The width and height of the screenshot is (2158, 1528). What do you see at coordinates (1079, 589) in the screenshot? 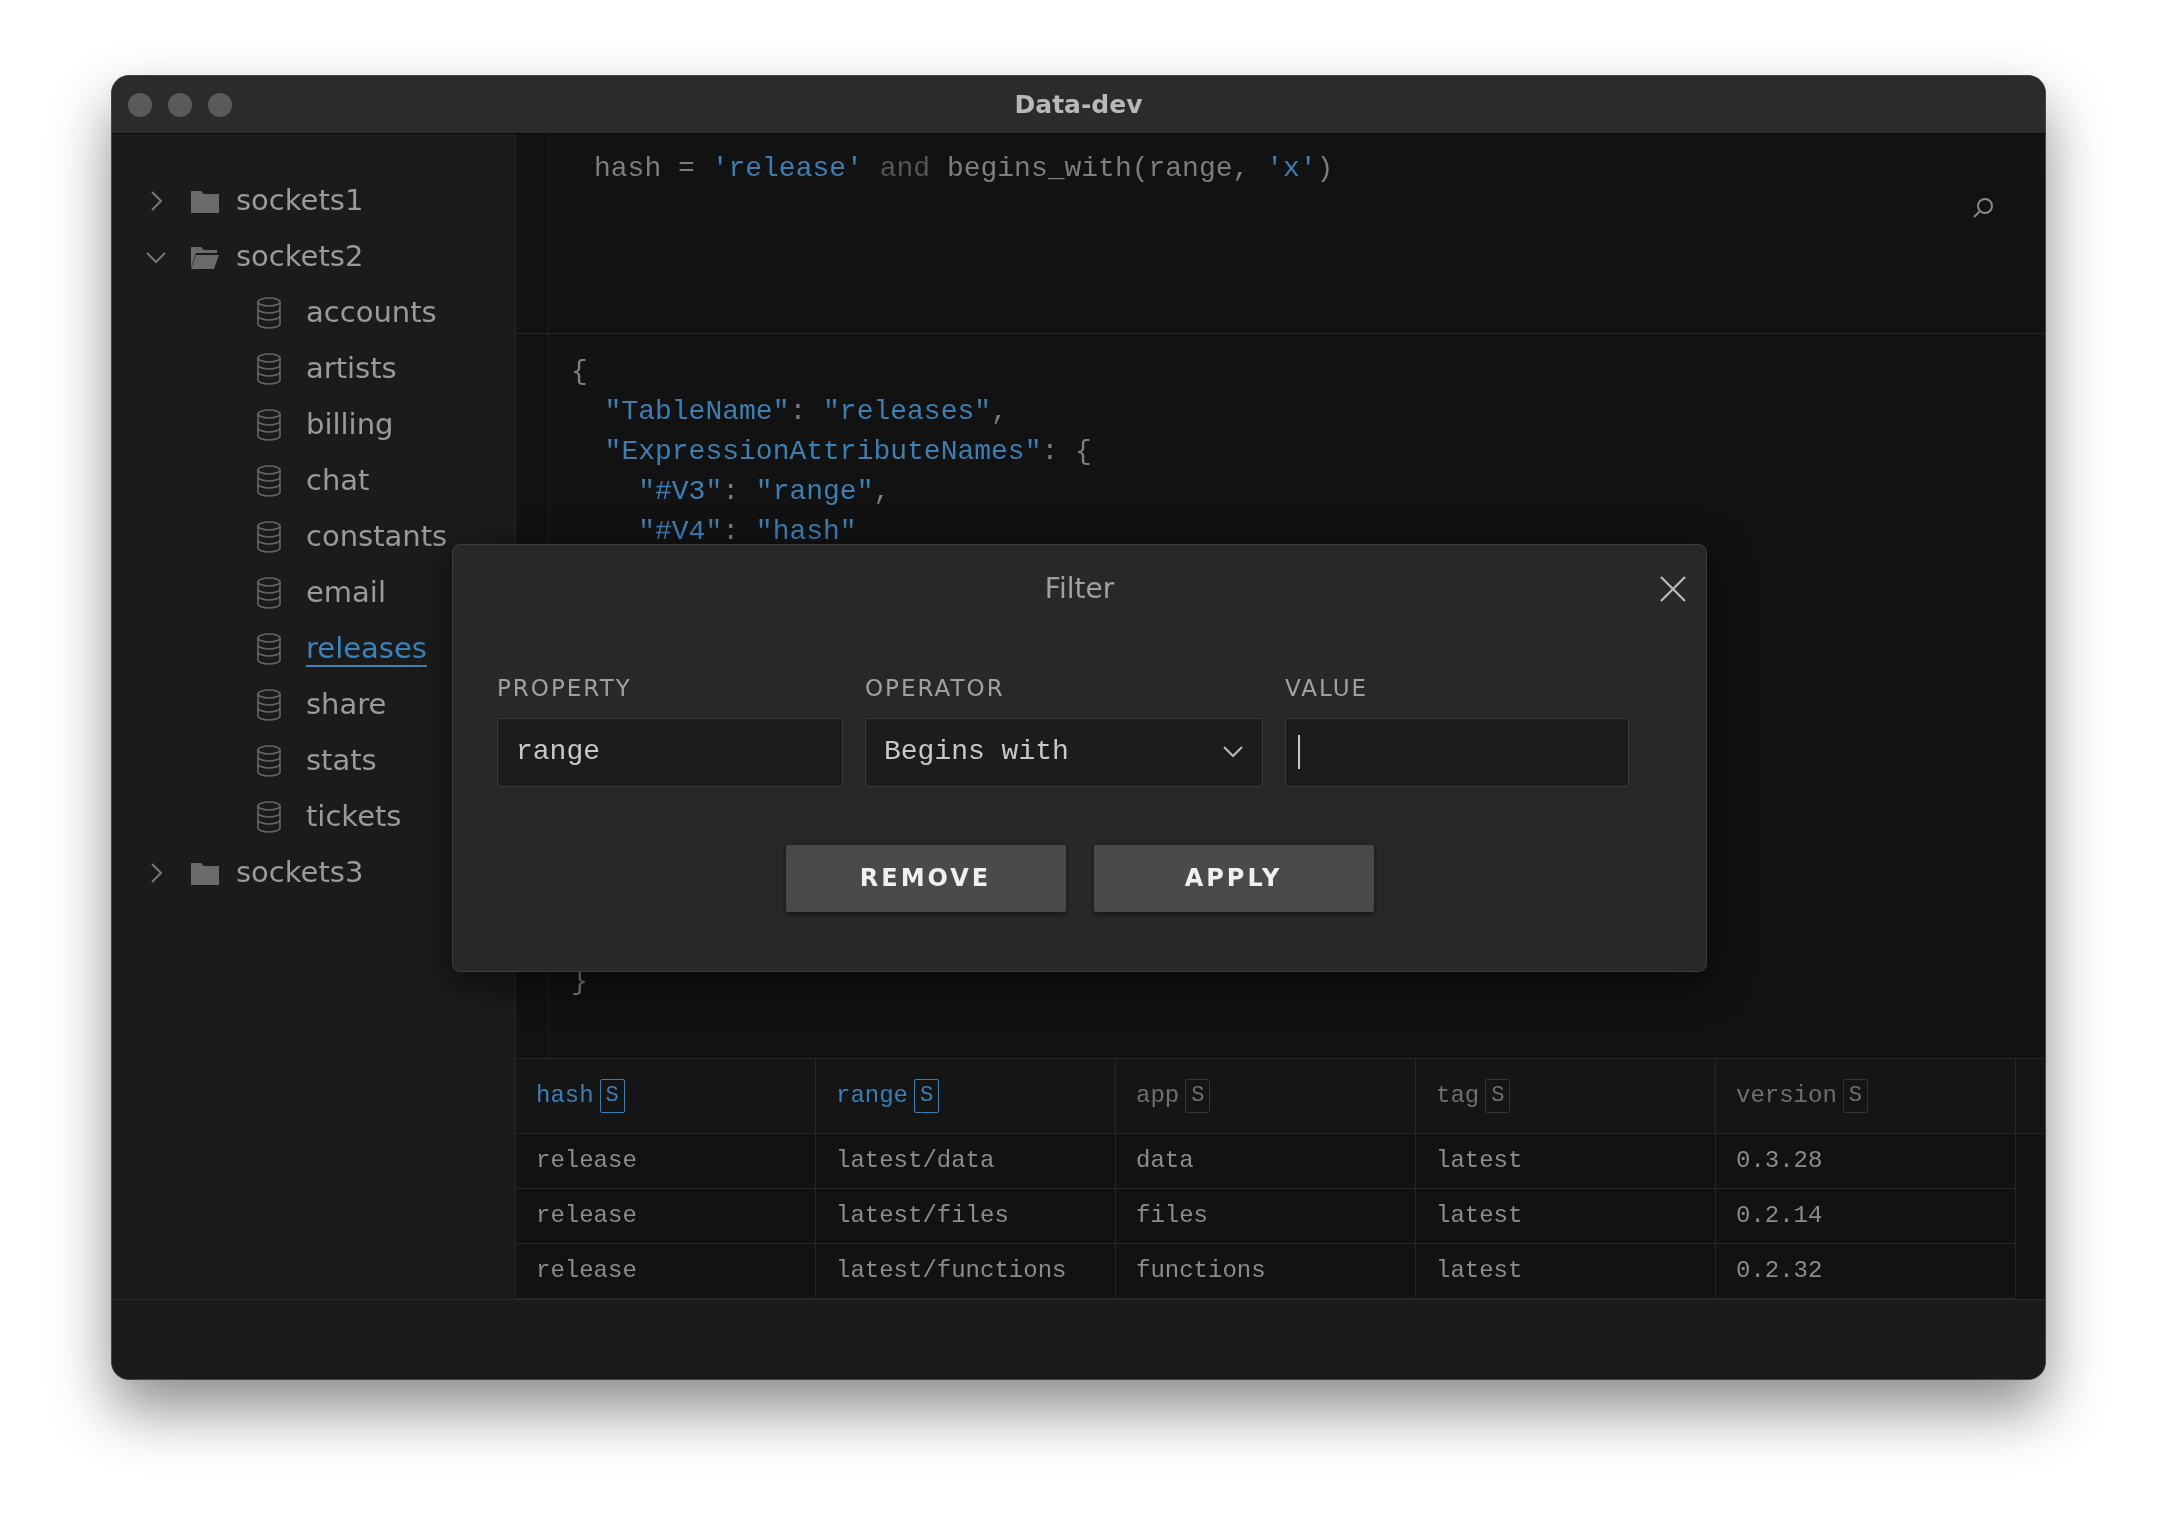
I see `dialog-title: Filter` at bounding box center [1079, 589].